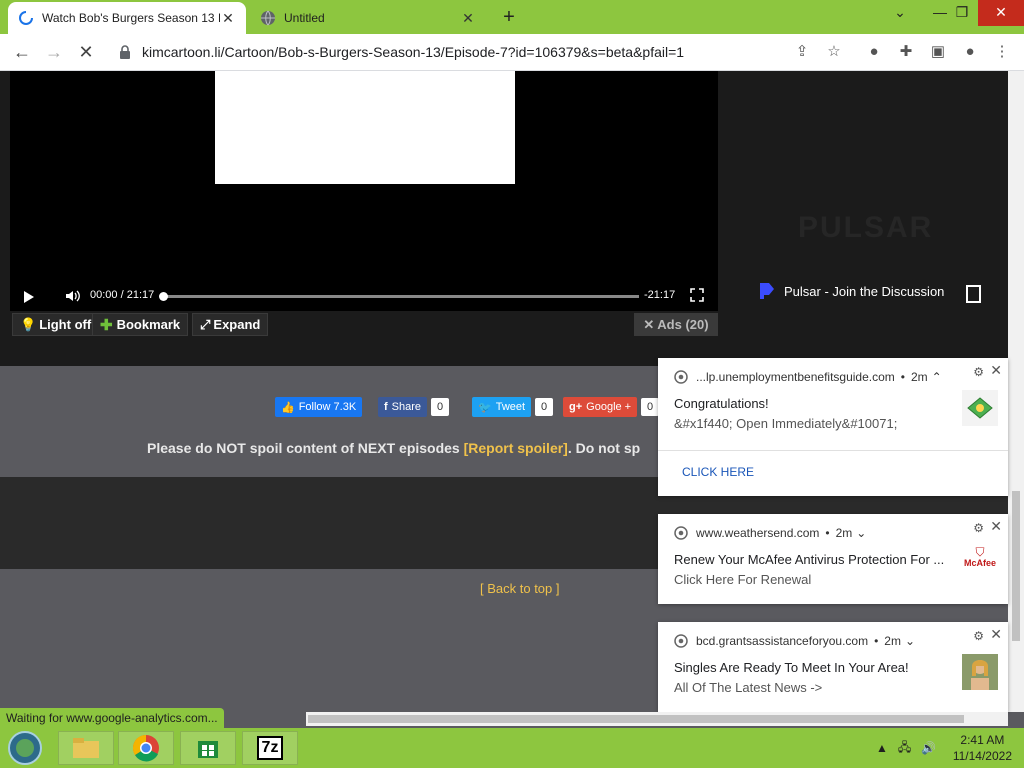 This screenshot has width=1024, height=768. Describe the element at coordinates (1016, 566) in the screenshot. I see `vertical-scroll-thumb` at that location.